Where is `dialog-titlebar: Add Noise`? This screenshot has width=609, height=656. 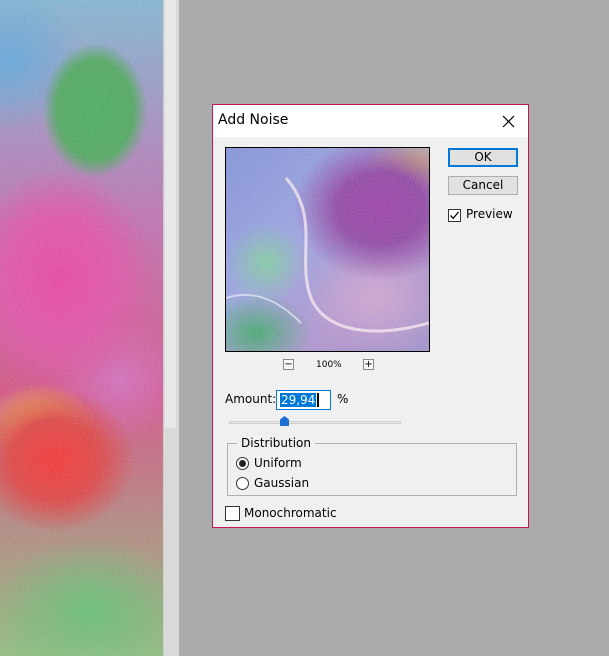 dialog-titlebar: Add Noise is located at coordinates (370, 121).